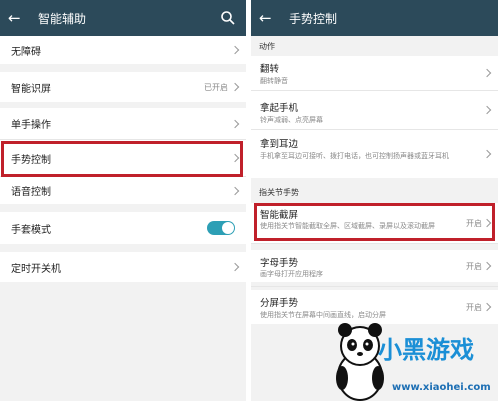 Image resolution: width=498 pixels, height=401 pixels. I want to click on setting-row-glove-mode: 手套模式, so click(123, 228).